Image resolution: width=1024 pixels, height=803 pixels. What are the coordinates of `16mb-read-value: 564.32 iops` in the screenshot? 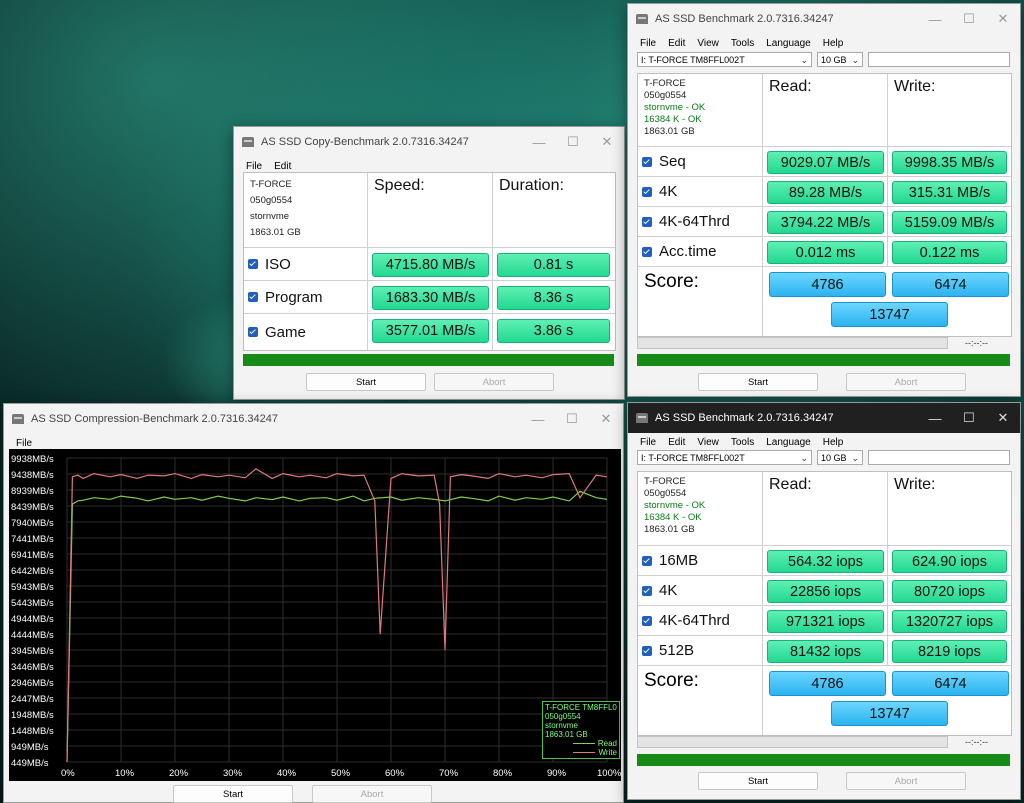 It's located at (825, 561).